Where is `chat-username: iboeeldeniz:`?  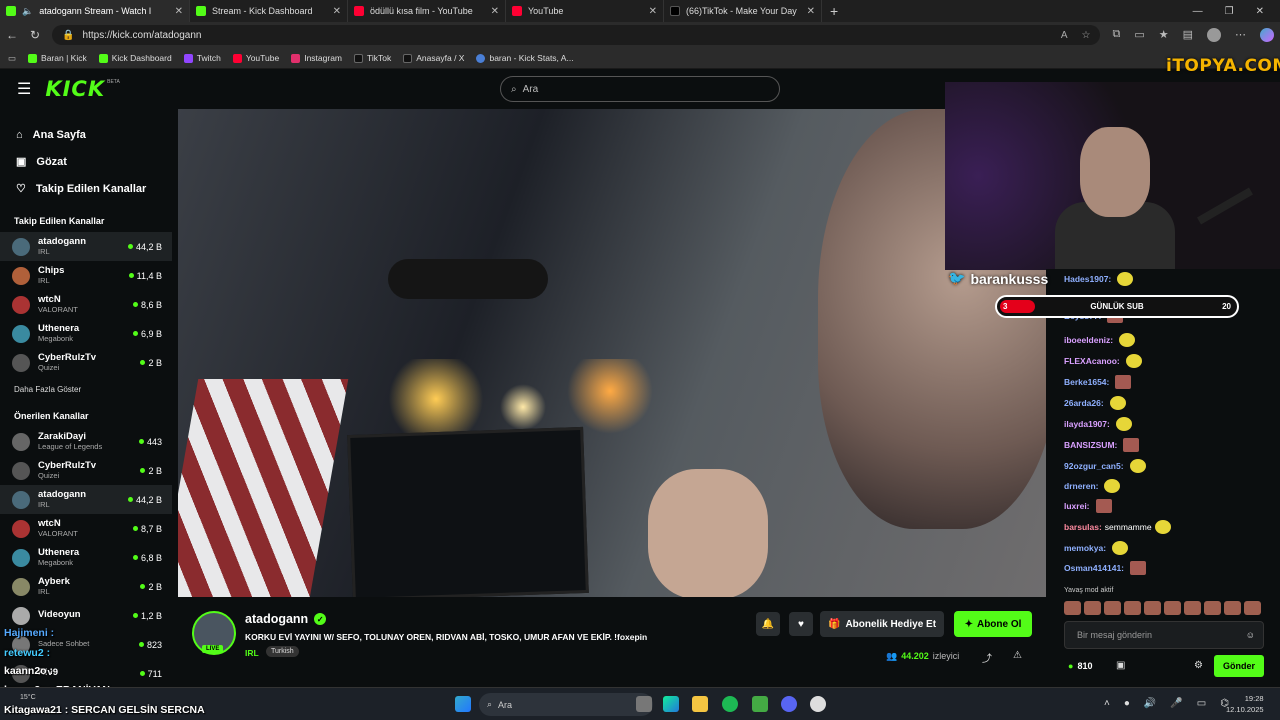
chat-username: iboeeldeniz: is located at coordinates (1088, 340).